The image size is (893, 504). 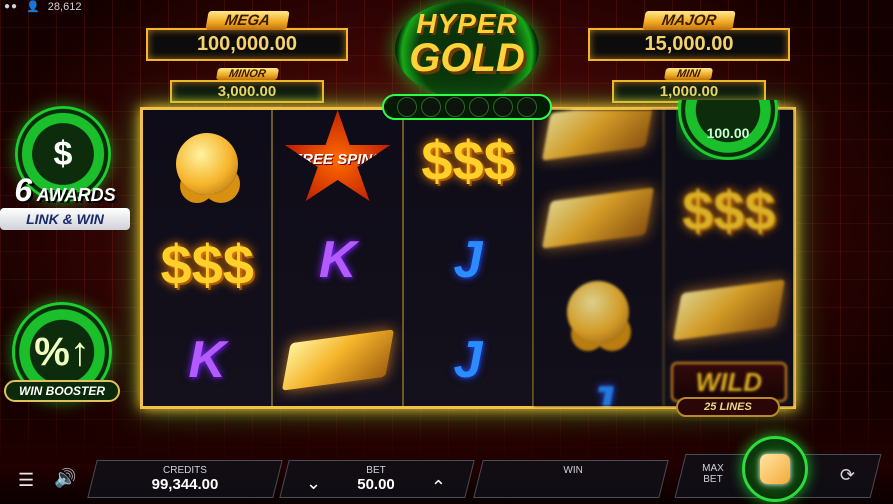 What do you see at coordinates (11, 6) in the screenshot?
I see `connection-icon: ●●` at bounding box center [11, 6].